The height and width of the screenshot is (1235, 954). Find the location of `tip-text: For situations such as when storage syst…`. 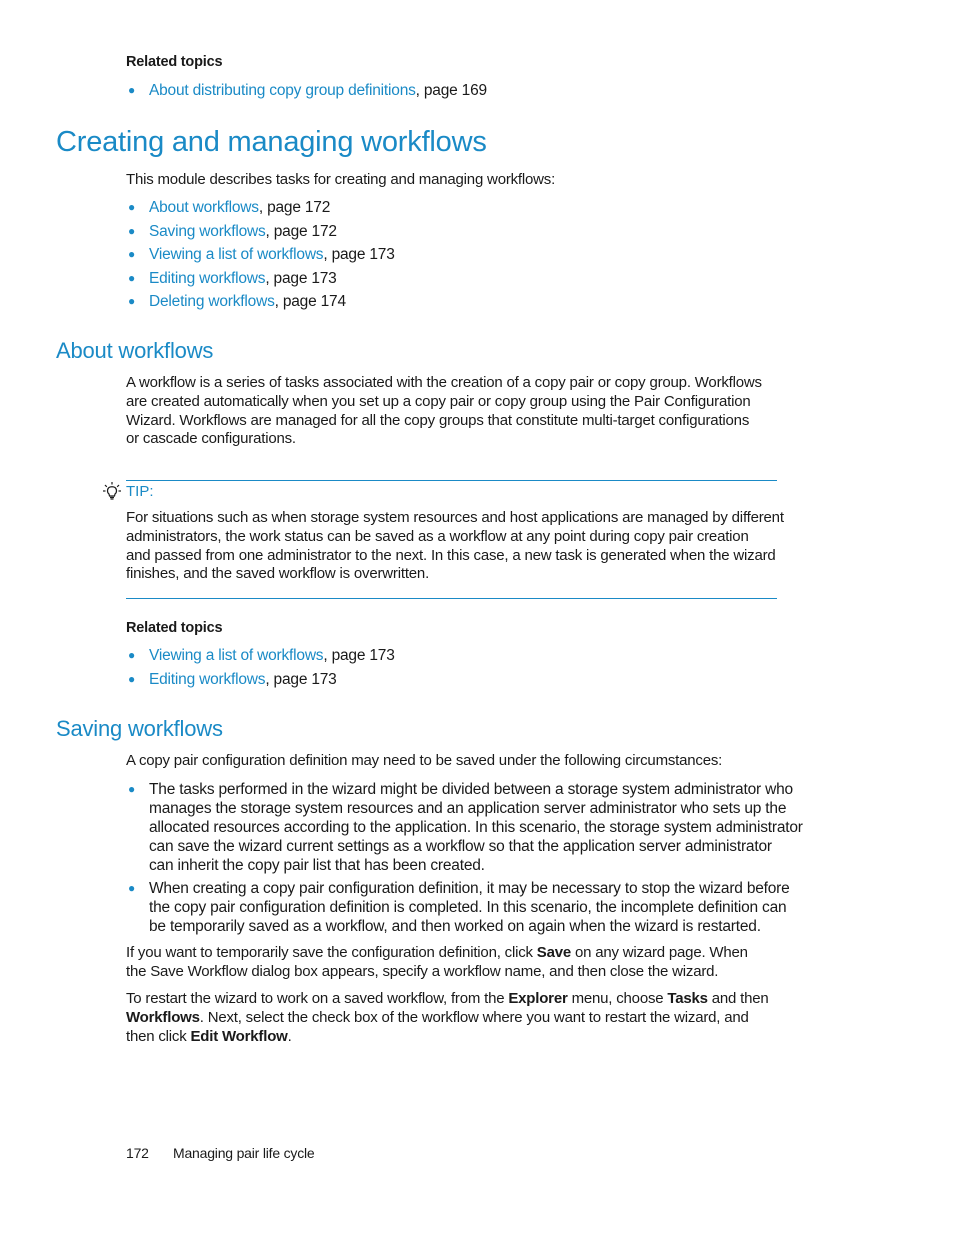

tip-text: For situations such as when storage syst… is located at coordinates (456, 546).